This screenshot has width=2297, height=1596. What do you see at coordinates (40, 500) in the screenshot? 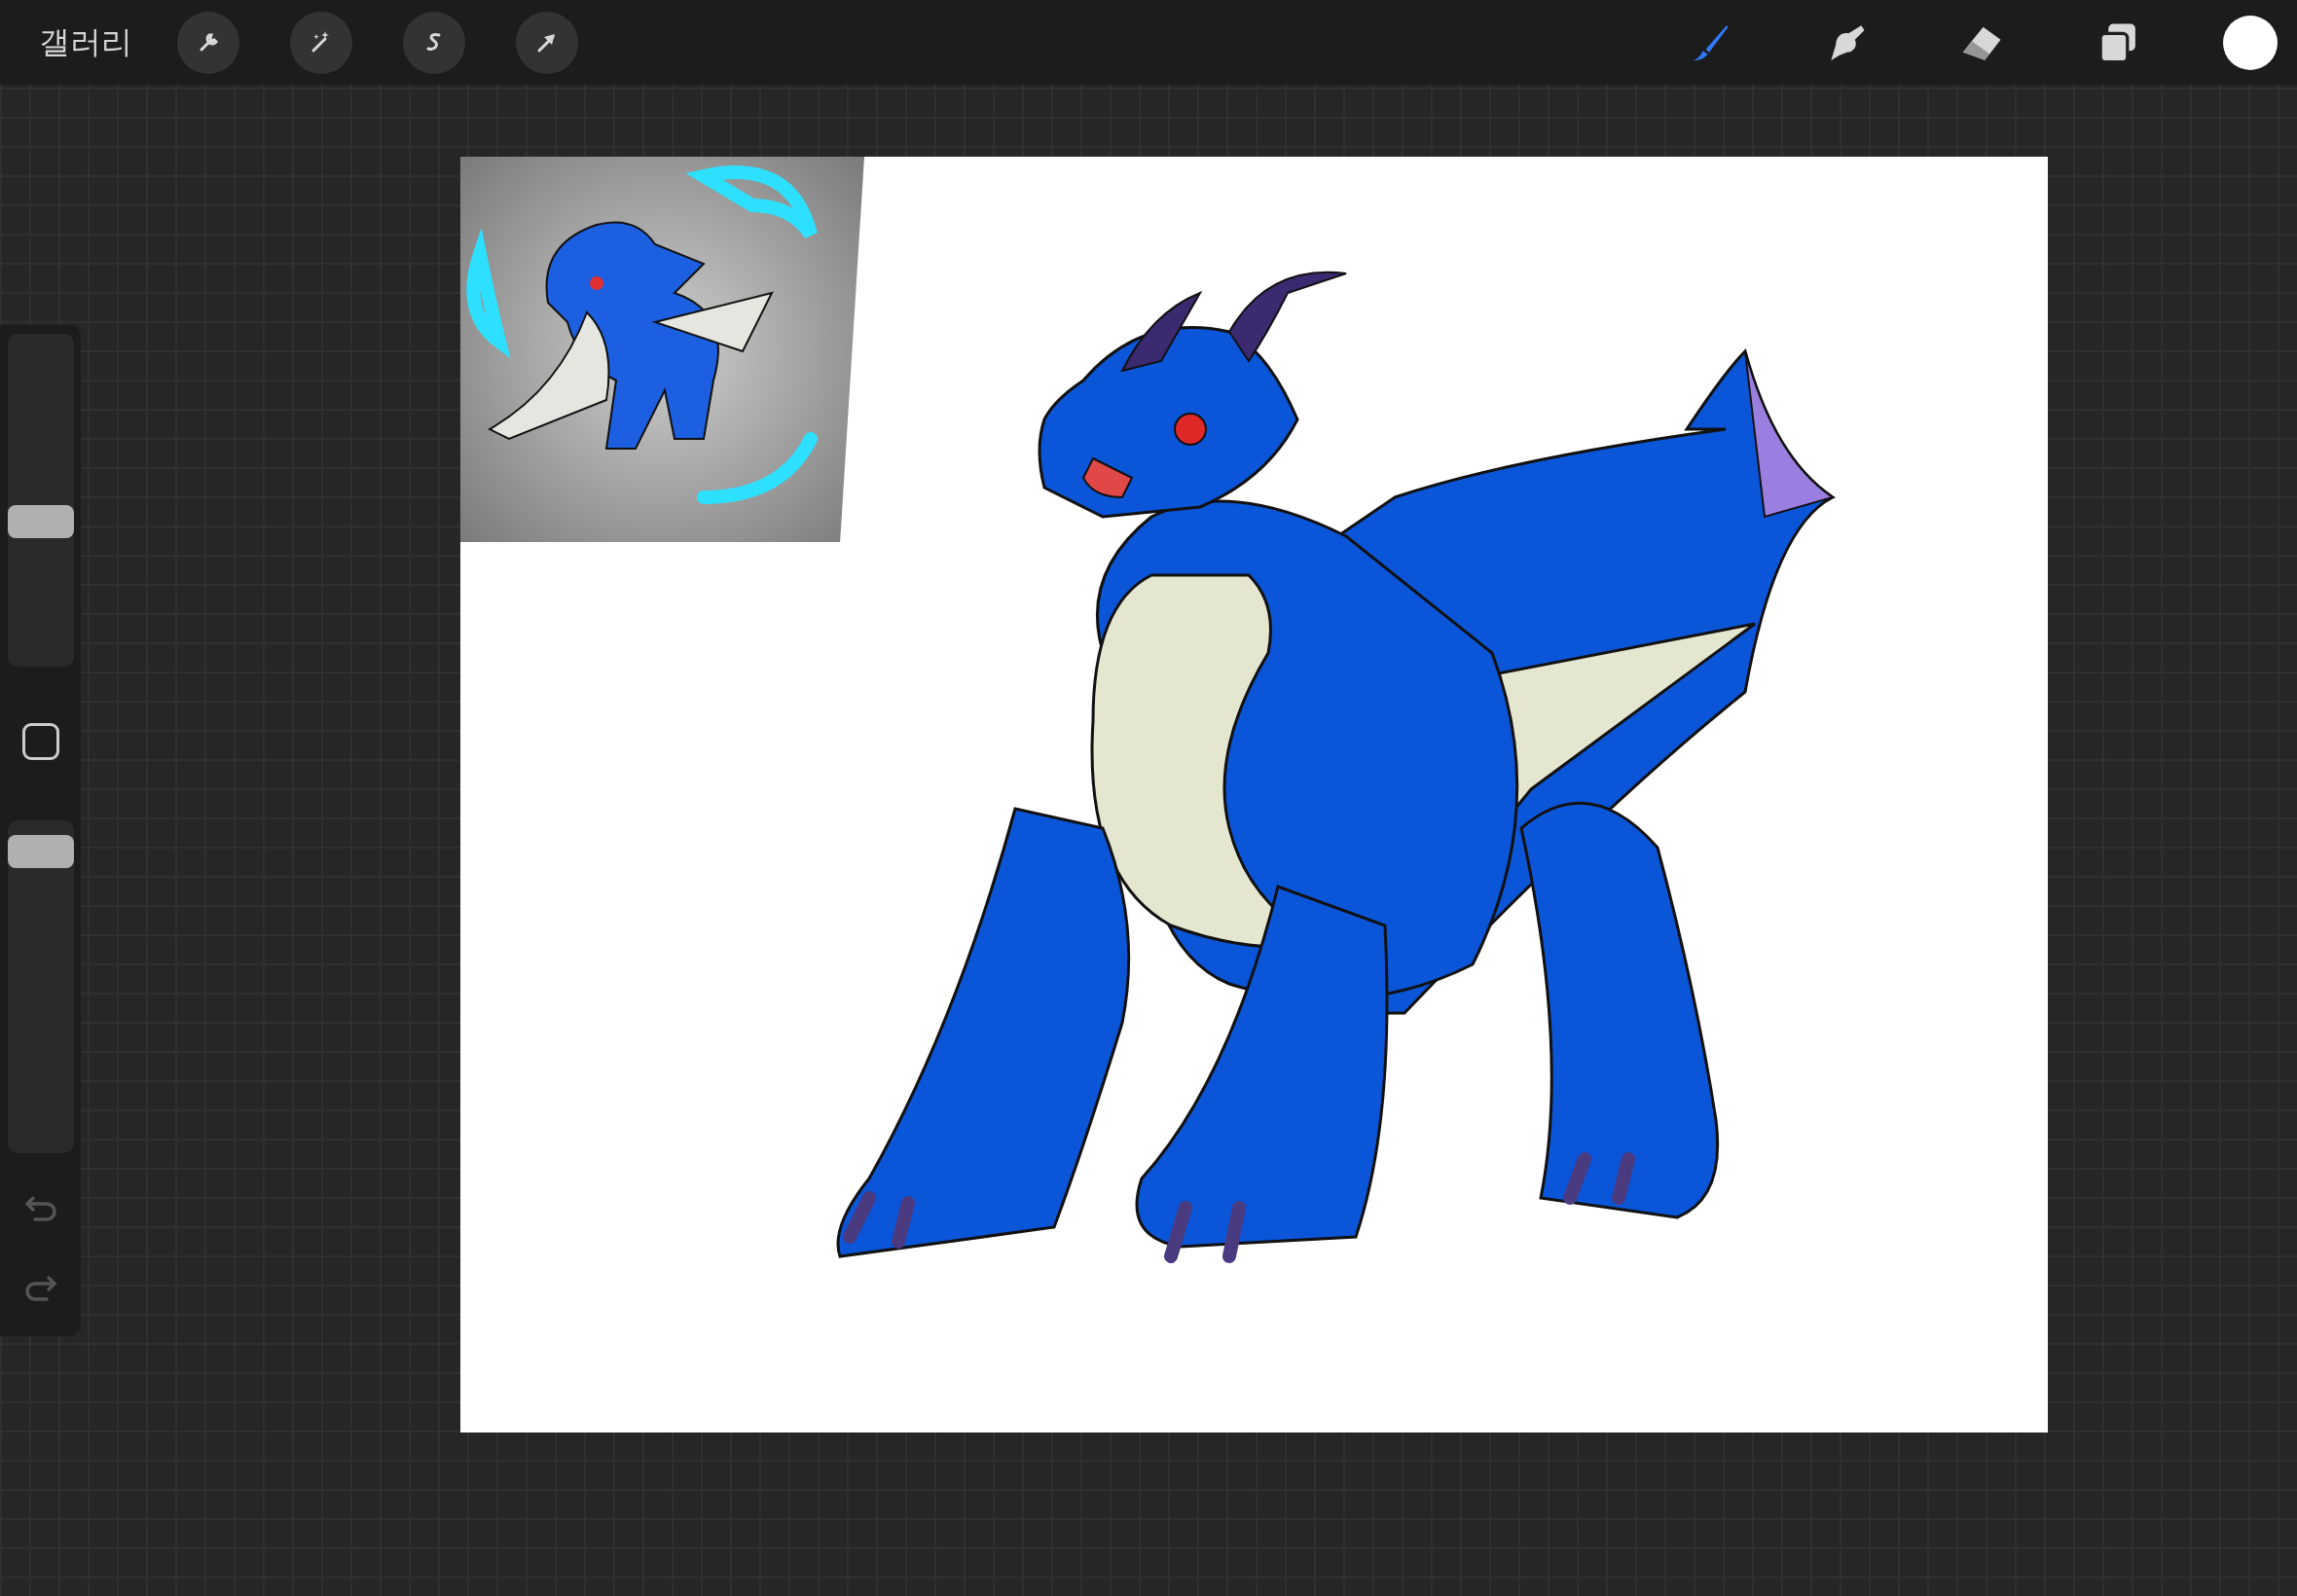
I see `brush-size-slider` at bounding box center [40, 500].